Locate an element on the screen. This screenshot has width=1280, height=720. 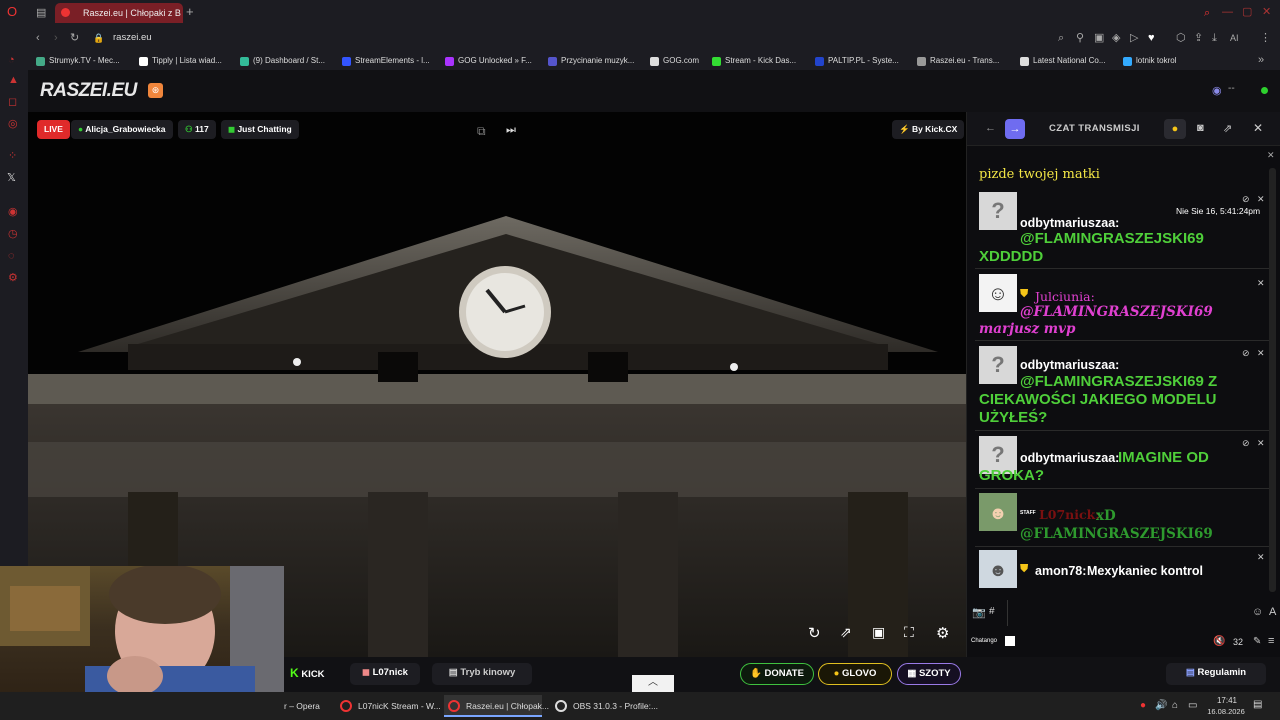
message-username: amon78: is located at coordinates (1060, 571).